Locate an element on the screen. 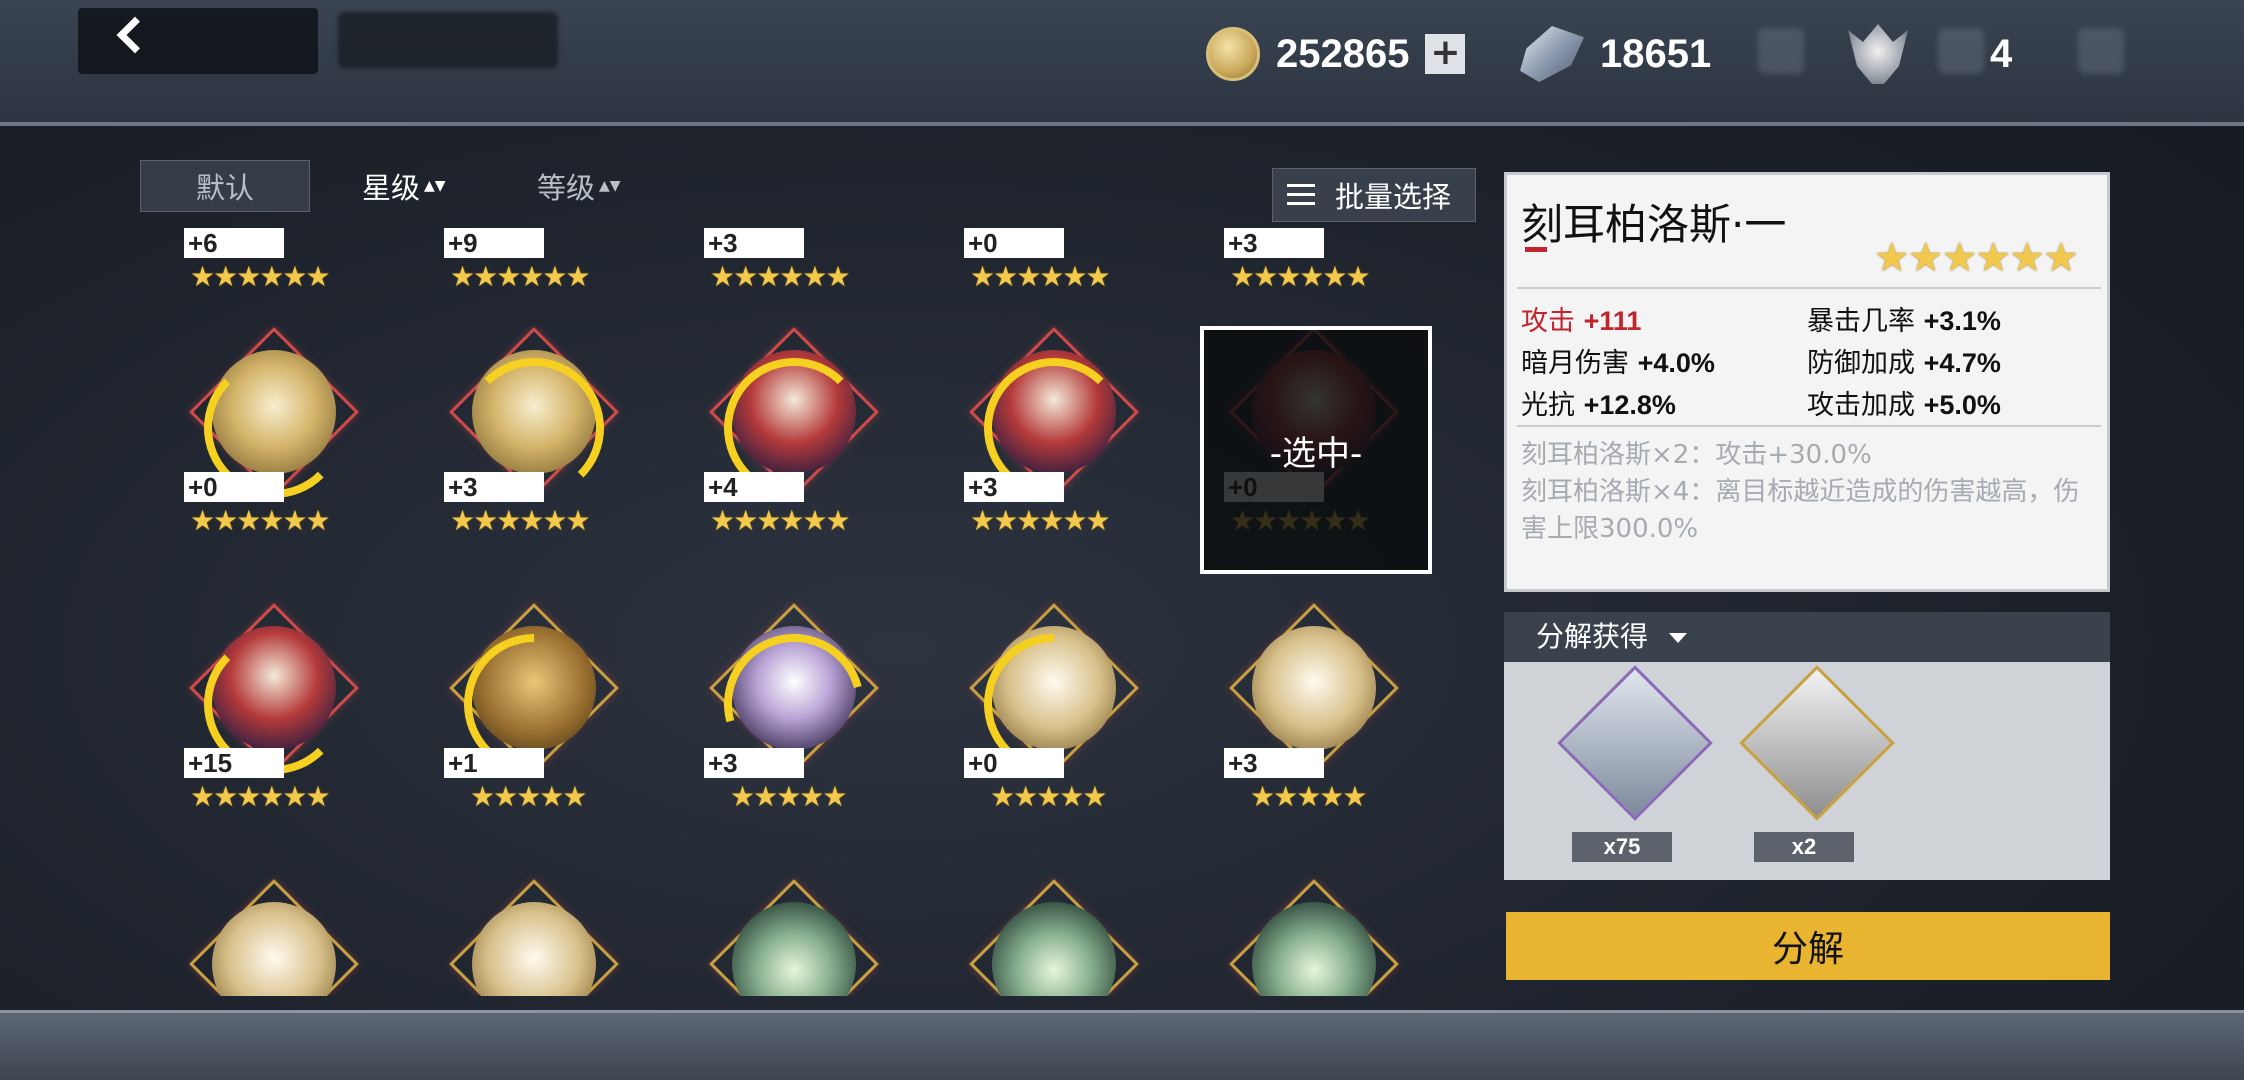 The width and height of the screenshot is (2244, 1080). dropdown-arrow-icon is located at coordinates (1677, 638).